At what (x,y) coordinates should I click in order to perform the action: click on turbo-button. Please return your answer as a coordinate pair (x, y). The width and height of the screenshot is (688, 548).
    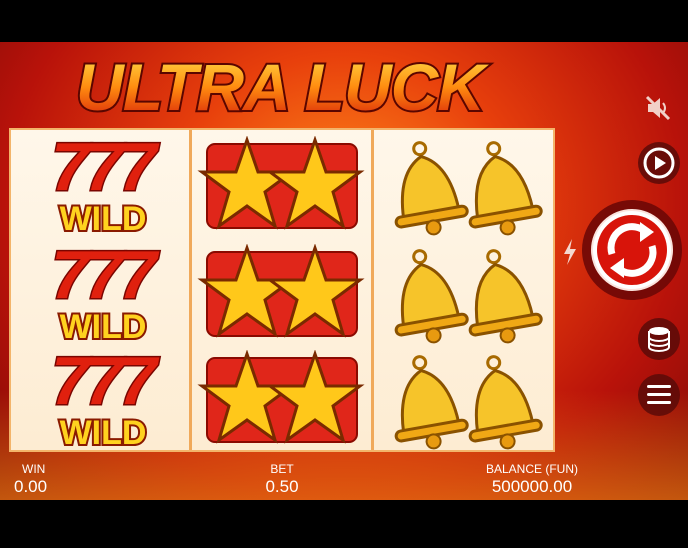
    Looking at the image, I should click on (570, 252).